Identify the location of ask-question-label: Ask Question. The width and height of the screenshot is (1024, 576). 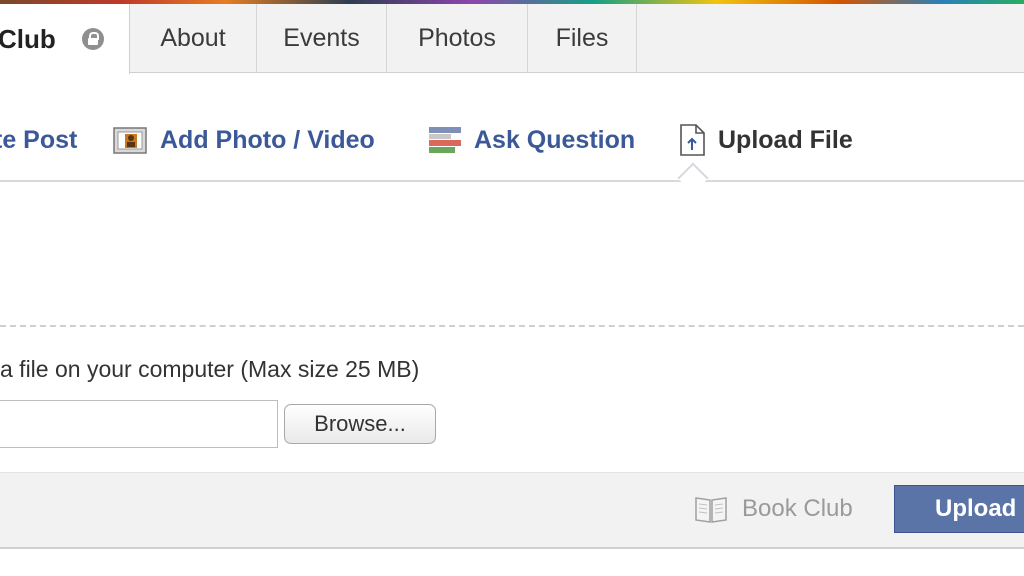
(555, 139).